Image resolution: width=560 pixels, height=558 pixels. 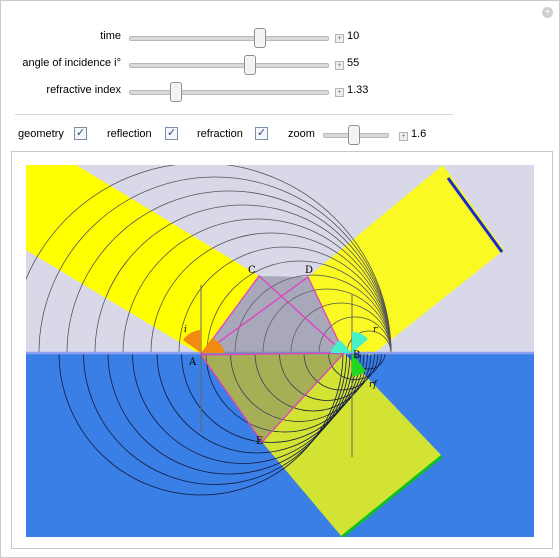 What do you see at coordinates (129, 134) in the screenshot?
I see `reflection-label: reflection` at bounding box center [129, 134].